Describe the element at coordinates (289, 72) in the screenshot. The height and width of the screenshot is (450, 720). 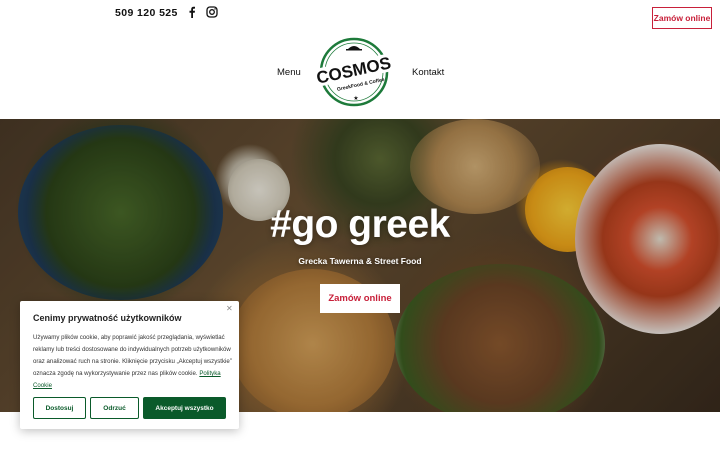
I see `nav-menu-link: Menu` at that location.